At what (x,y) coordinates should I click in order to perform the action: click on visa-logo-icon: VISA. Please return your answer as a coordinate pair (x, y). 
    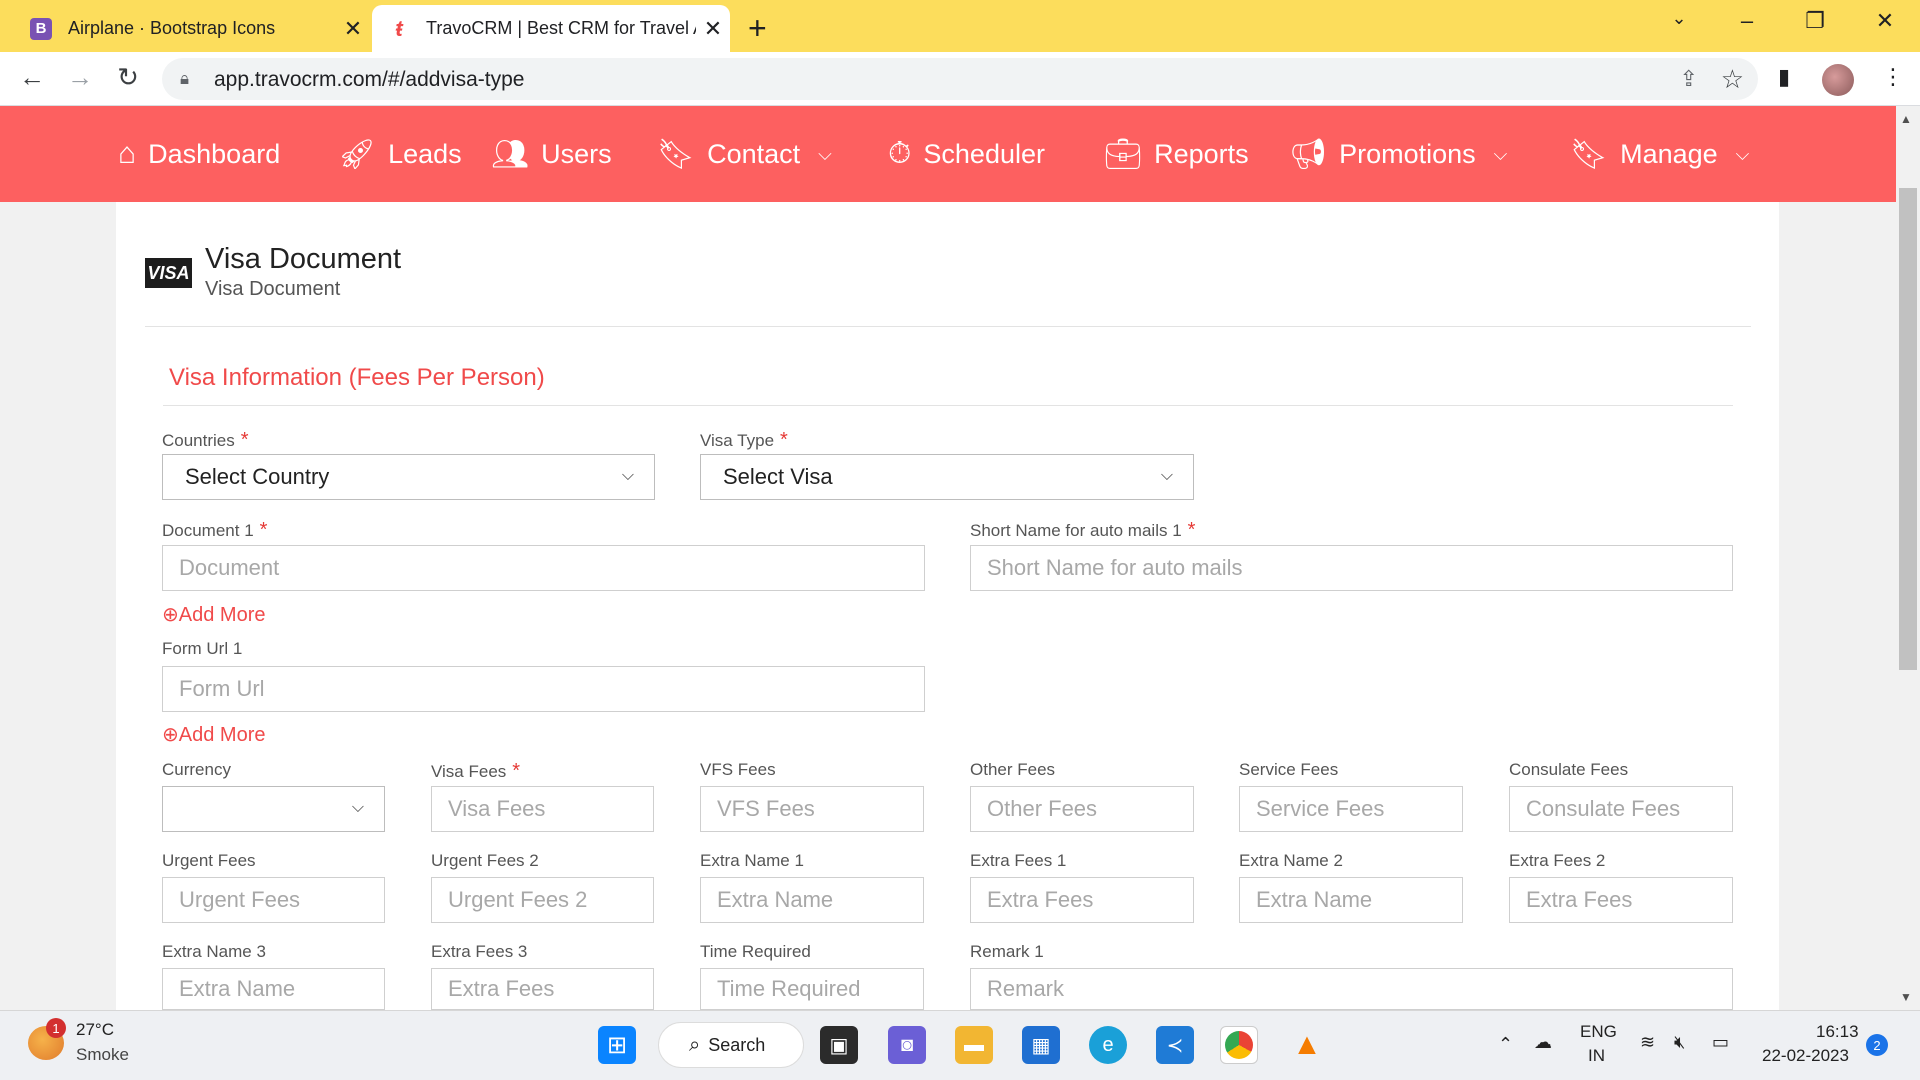
    Looking at the image, I should click on (168, 273).